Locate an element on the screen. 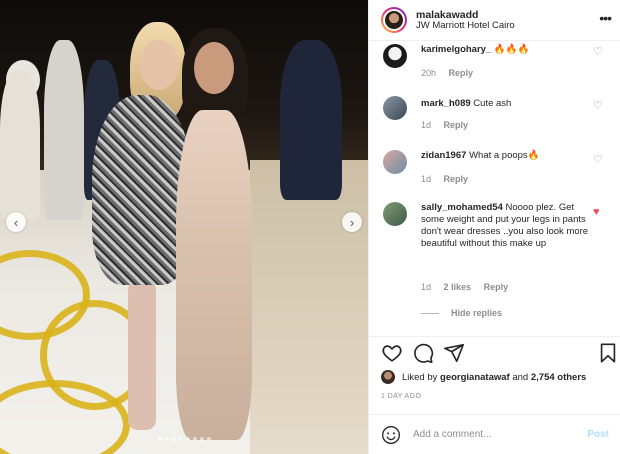 This screenshot has height=454, width=620. post-header: malakawadd JW Marriott Hotel Cairo ••• is located at coordinates (494, 20).